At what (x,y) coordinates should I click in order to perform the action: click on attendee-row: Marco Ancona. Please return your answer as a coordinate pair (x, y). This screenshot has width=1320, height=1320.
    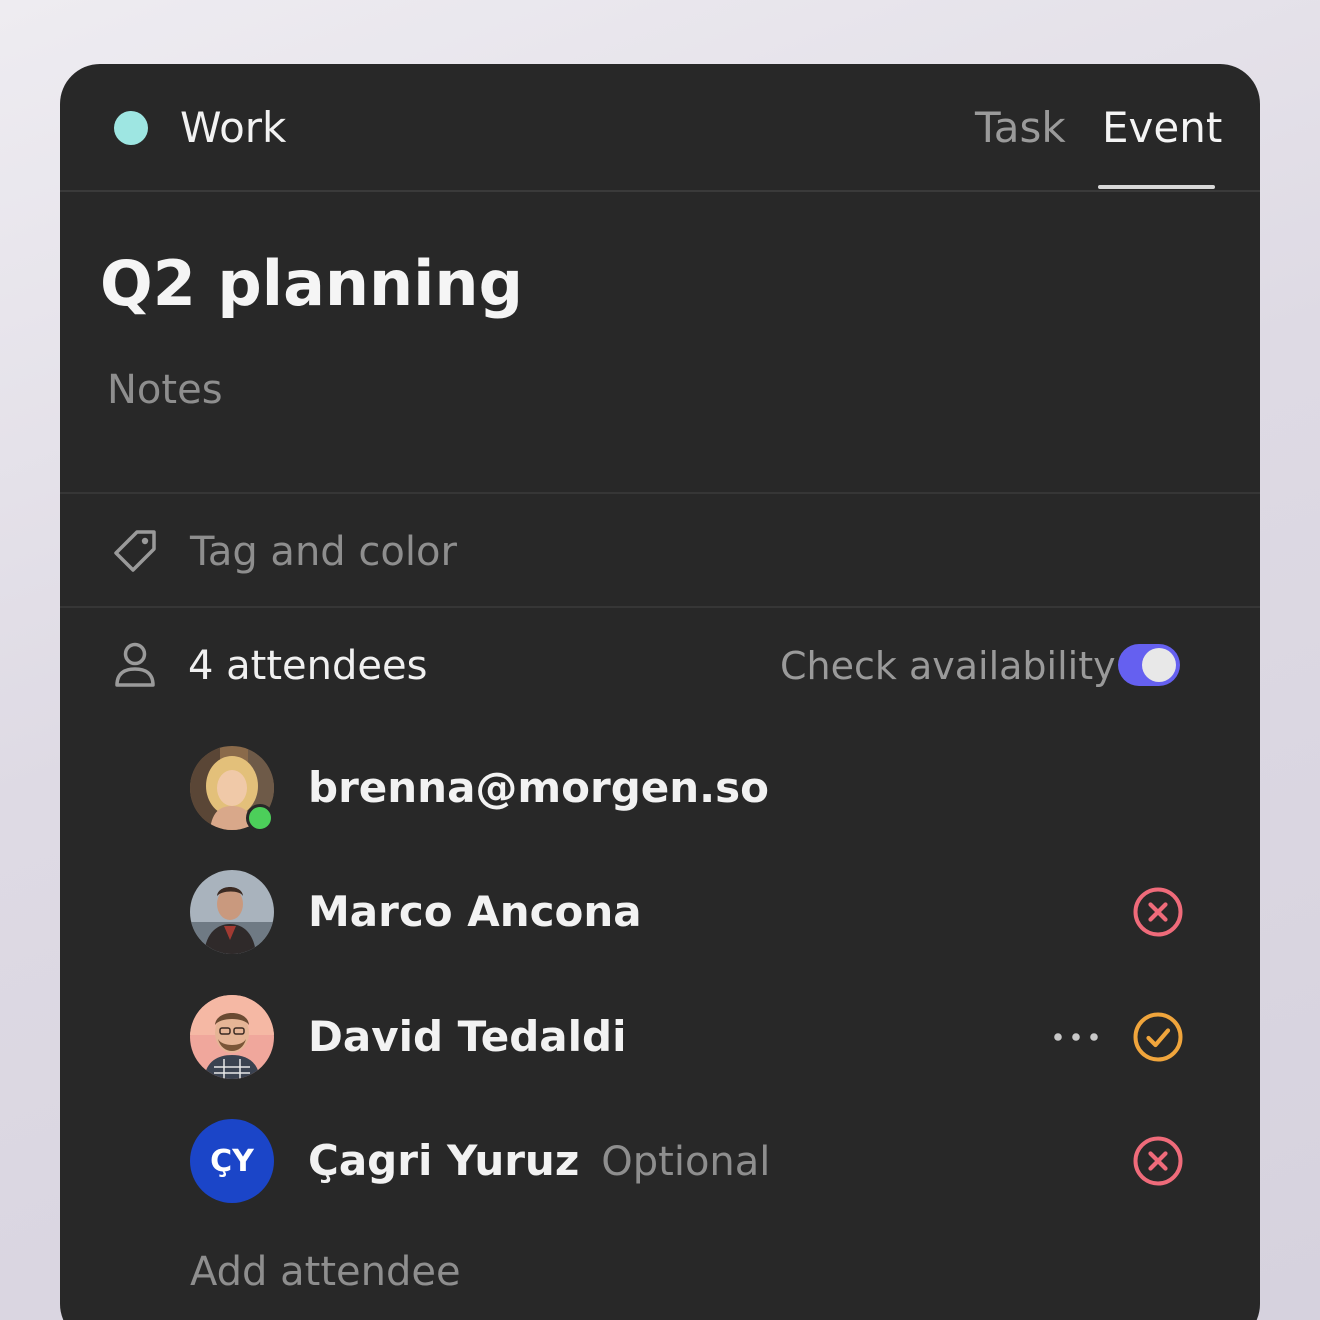
    Looking at the image, I should click on (660, 915).